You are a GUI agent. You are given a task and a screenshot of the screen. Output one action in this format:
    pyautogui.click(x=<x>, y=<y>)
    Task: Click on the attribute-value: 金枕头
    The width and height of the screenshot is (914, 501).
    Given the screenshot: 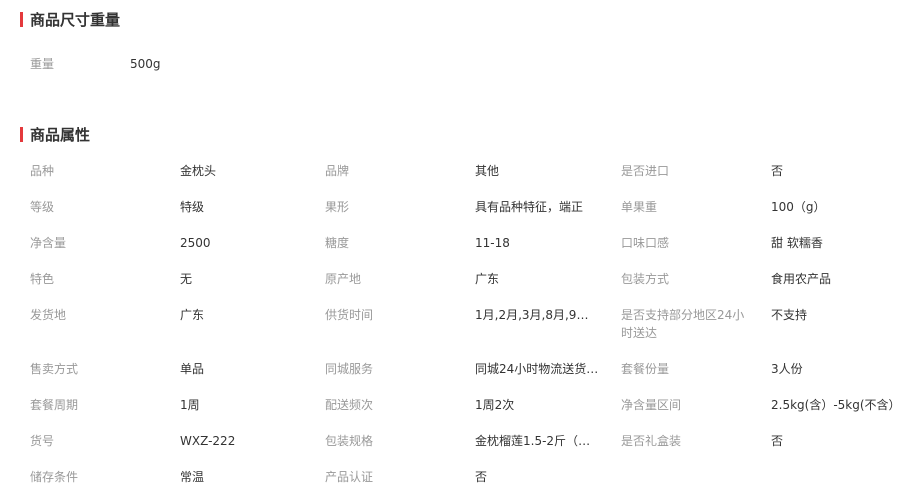 What is the action you would take?
    pyautogui.click(x=198, y=171)
    